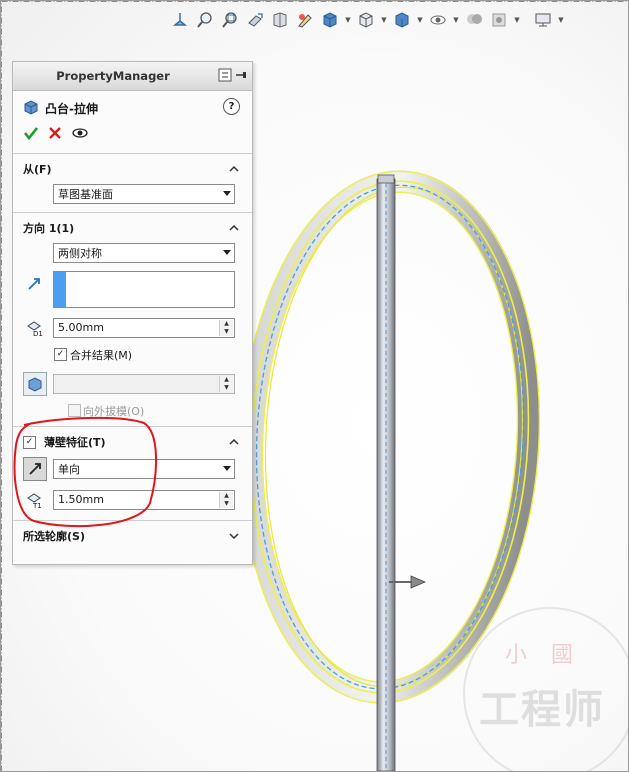  I want to click on property-manager-title: PropertyManager, so click(113, 76).